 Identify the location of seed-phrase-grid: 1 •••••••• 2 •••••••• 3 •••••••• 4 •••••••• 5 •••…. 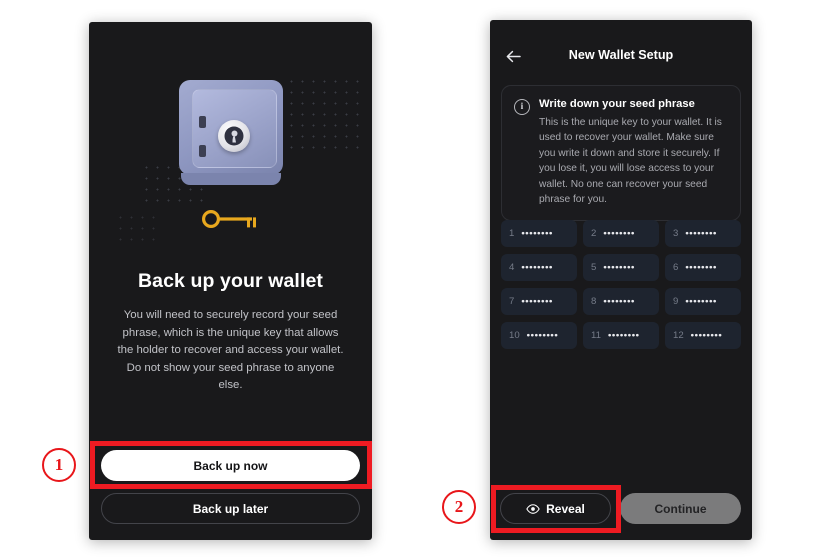
(621, 284).